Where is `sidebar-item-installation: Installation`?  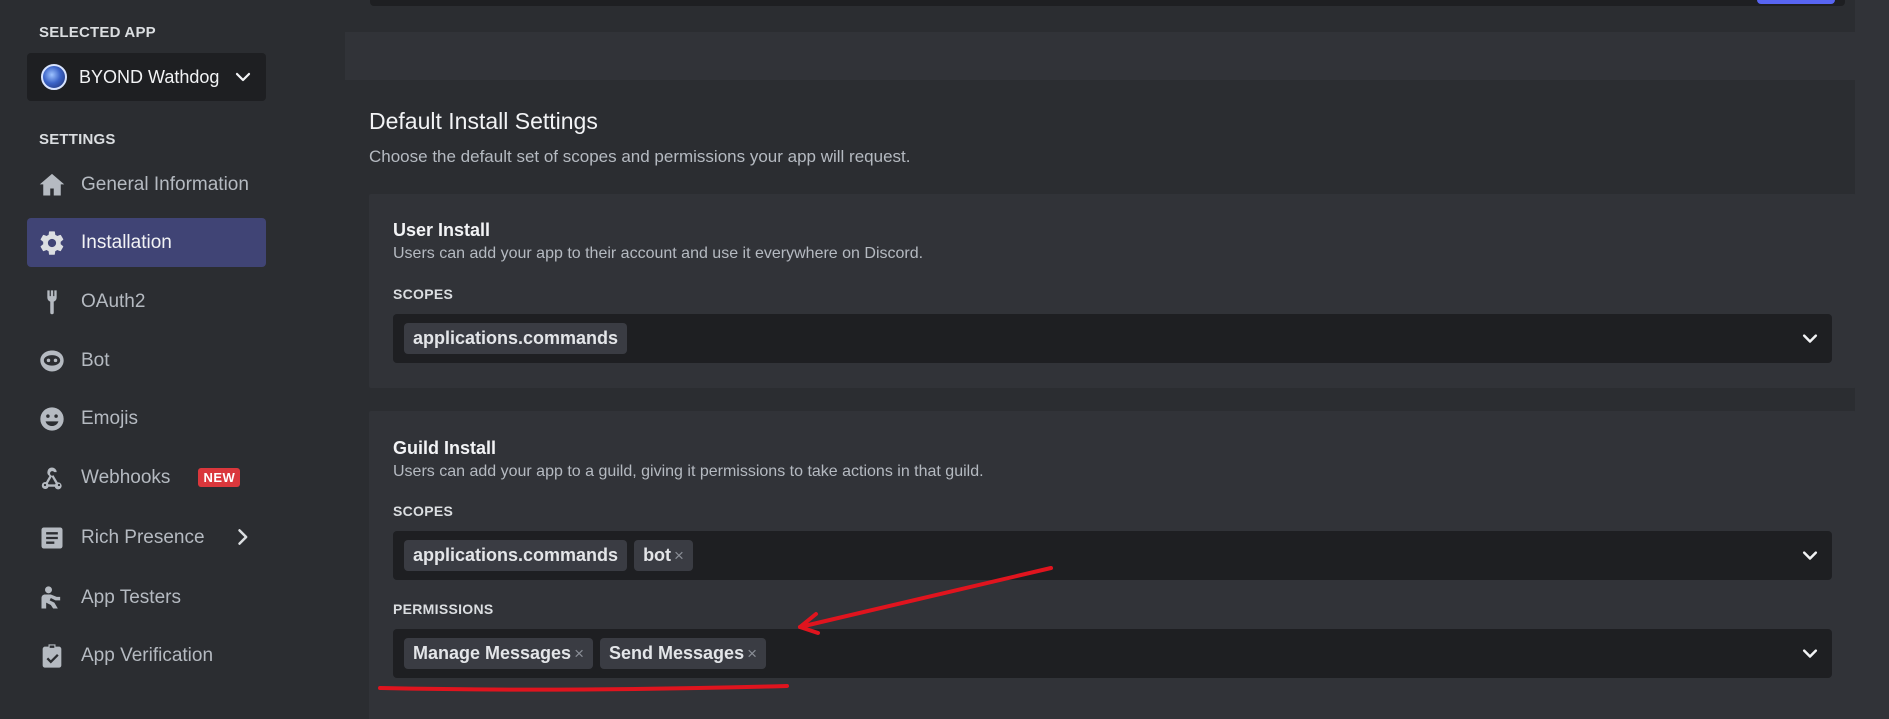
sidebar-item-installation: Installation is located at coordinates (146, 242).